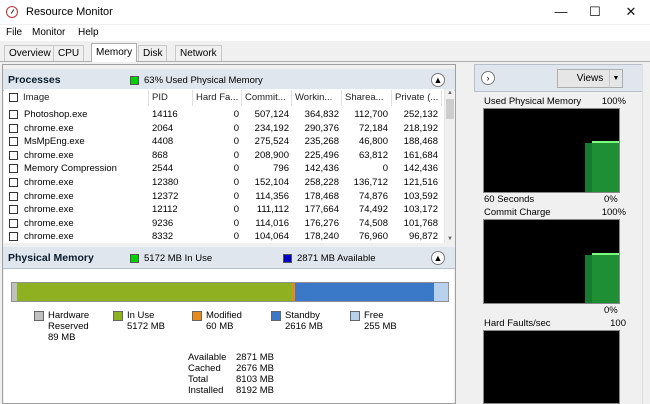 The width and height of the screenshot is (650, 404). Describe the element at coordinates (272, 196) in the screenshot. I see `process-commit: 114,356` at that location.